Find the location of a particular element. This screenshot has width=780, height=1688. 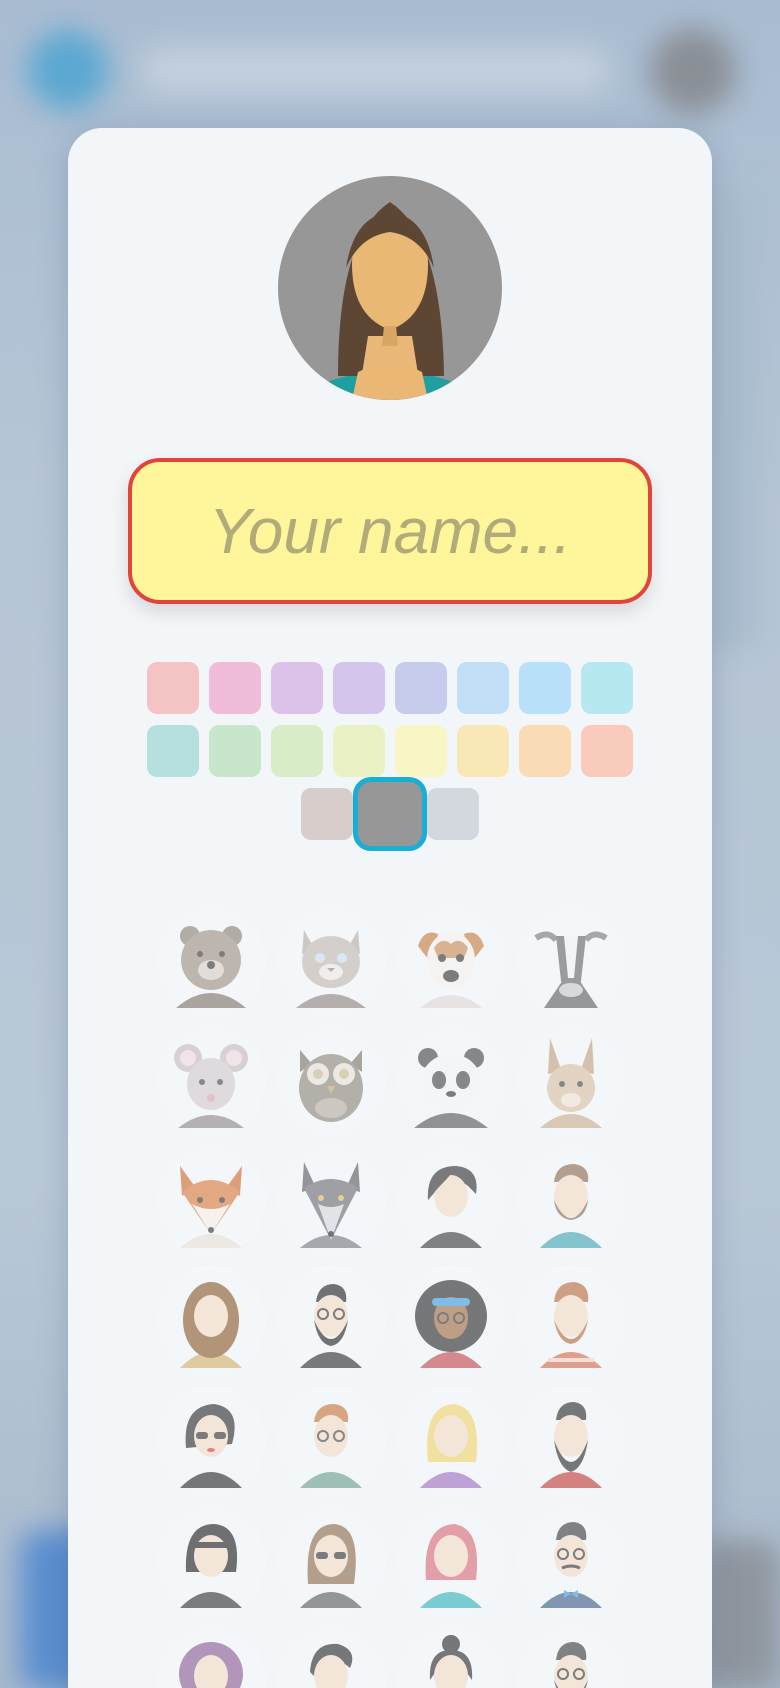

color-swatch-picker is located at coordinates (390, 756).